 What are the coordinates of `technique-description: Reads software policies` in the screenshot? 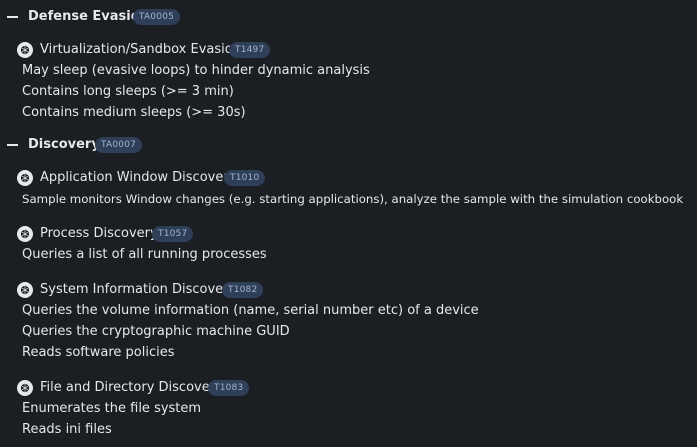 It's located at (98, 352).